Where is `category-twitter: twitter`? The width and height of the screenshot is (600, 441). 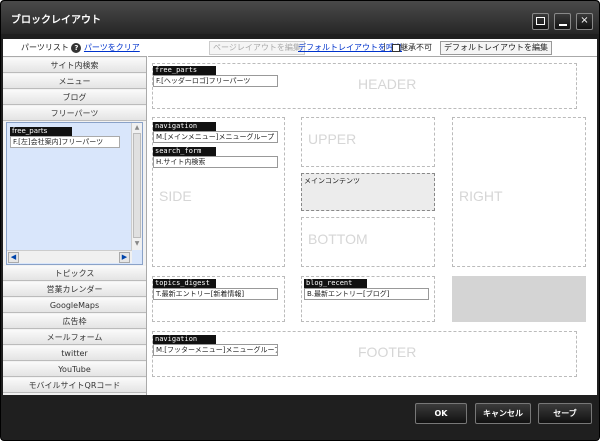 category-twitter: twitter is located at coordinates (74, 353).